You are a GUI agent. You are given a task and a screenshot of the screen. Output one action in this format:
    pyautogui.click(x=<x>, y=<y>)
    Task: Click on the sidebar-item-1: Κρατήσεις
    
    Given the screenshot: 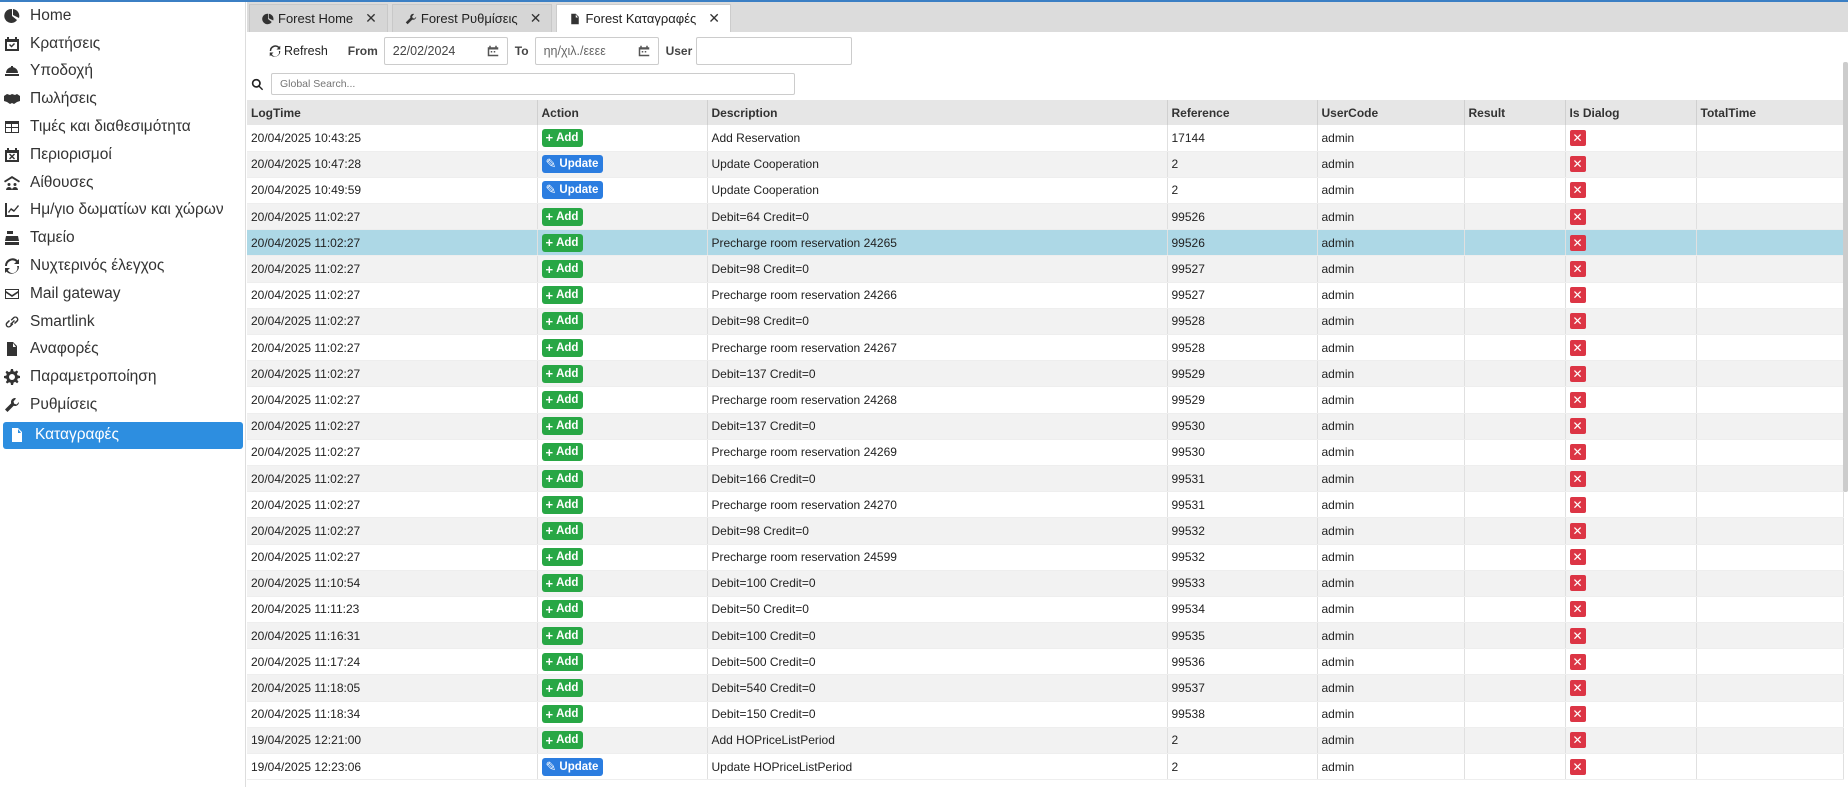 What is the action you would take?
    pyautogui.click(x=122, y=44)
    